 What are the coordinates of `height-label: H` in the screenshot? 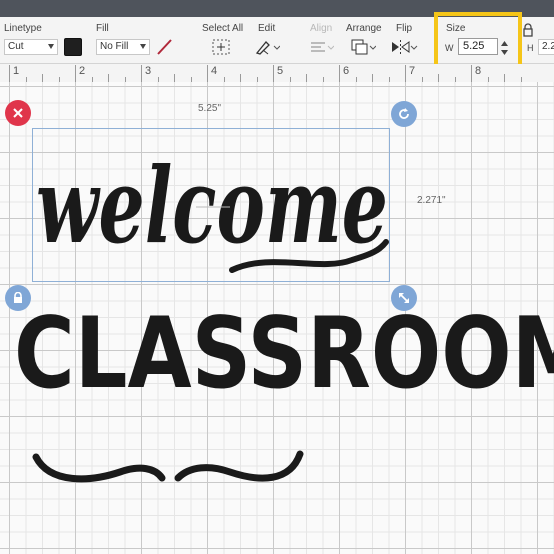 It's located at (530, 48).